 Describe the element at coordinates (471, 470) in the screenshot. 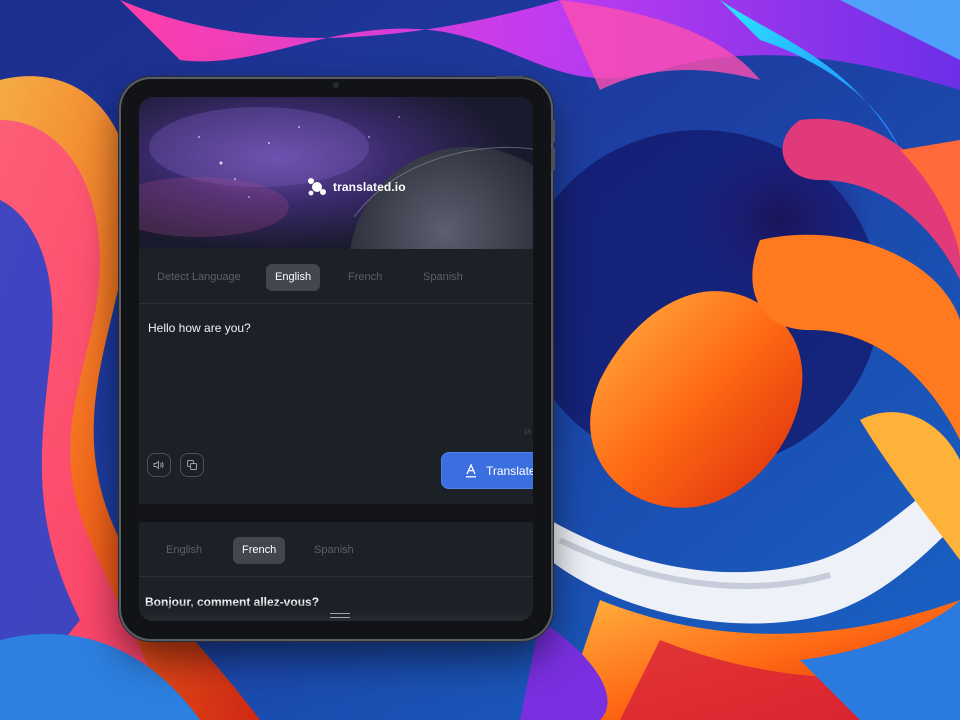

I see `text-format-icon` at that location.